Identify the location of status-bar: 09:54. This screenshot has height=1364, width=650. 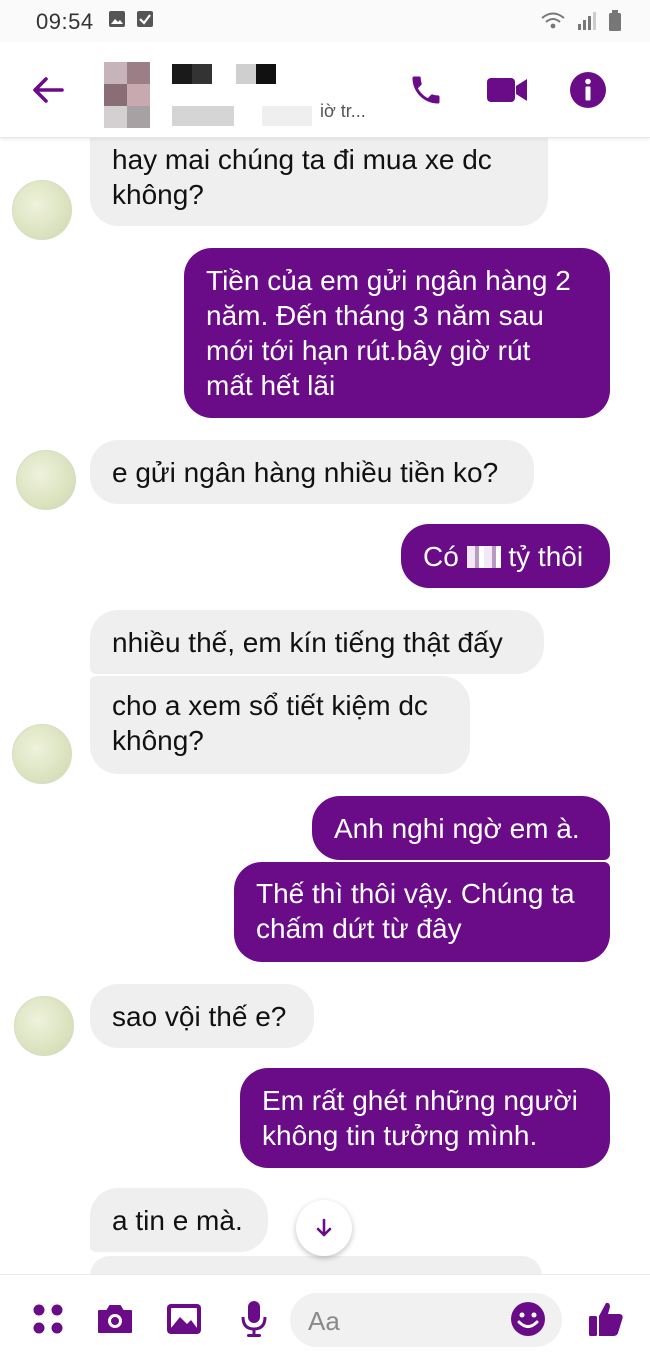
(325, 21).